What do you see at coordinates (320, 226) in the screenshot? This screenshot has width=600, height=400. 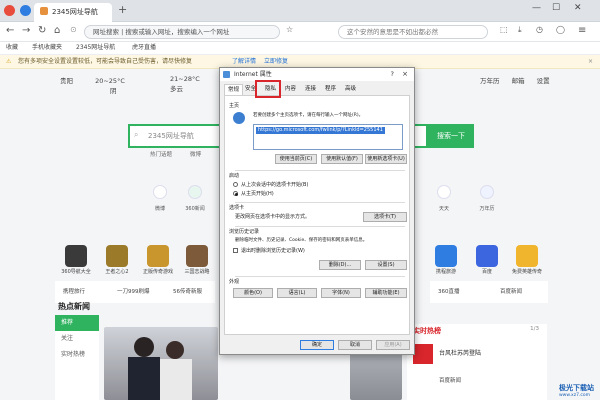 I see `divider` at bounding box center [320, 226].